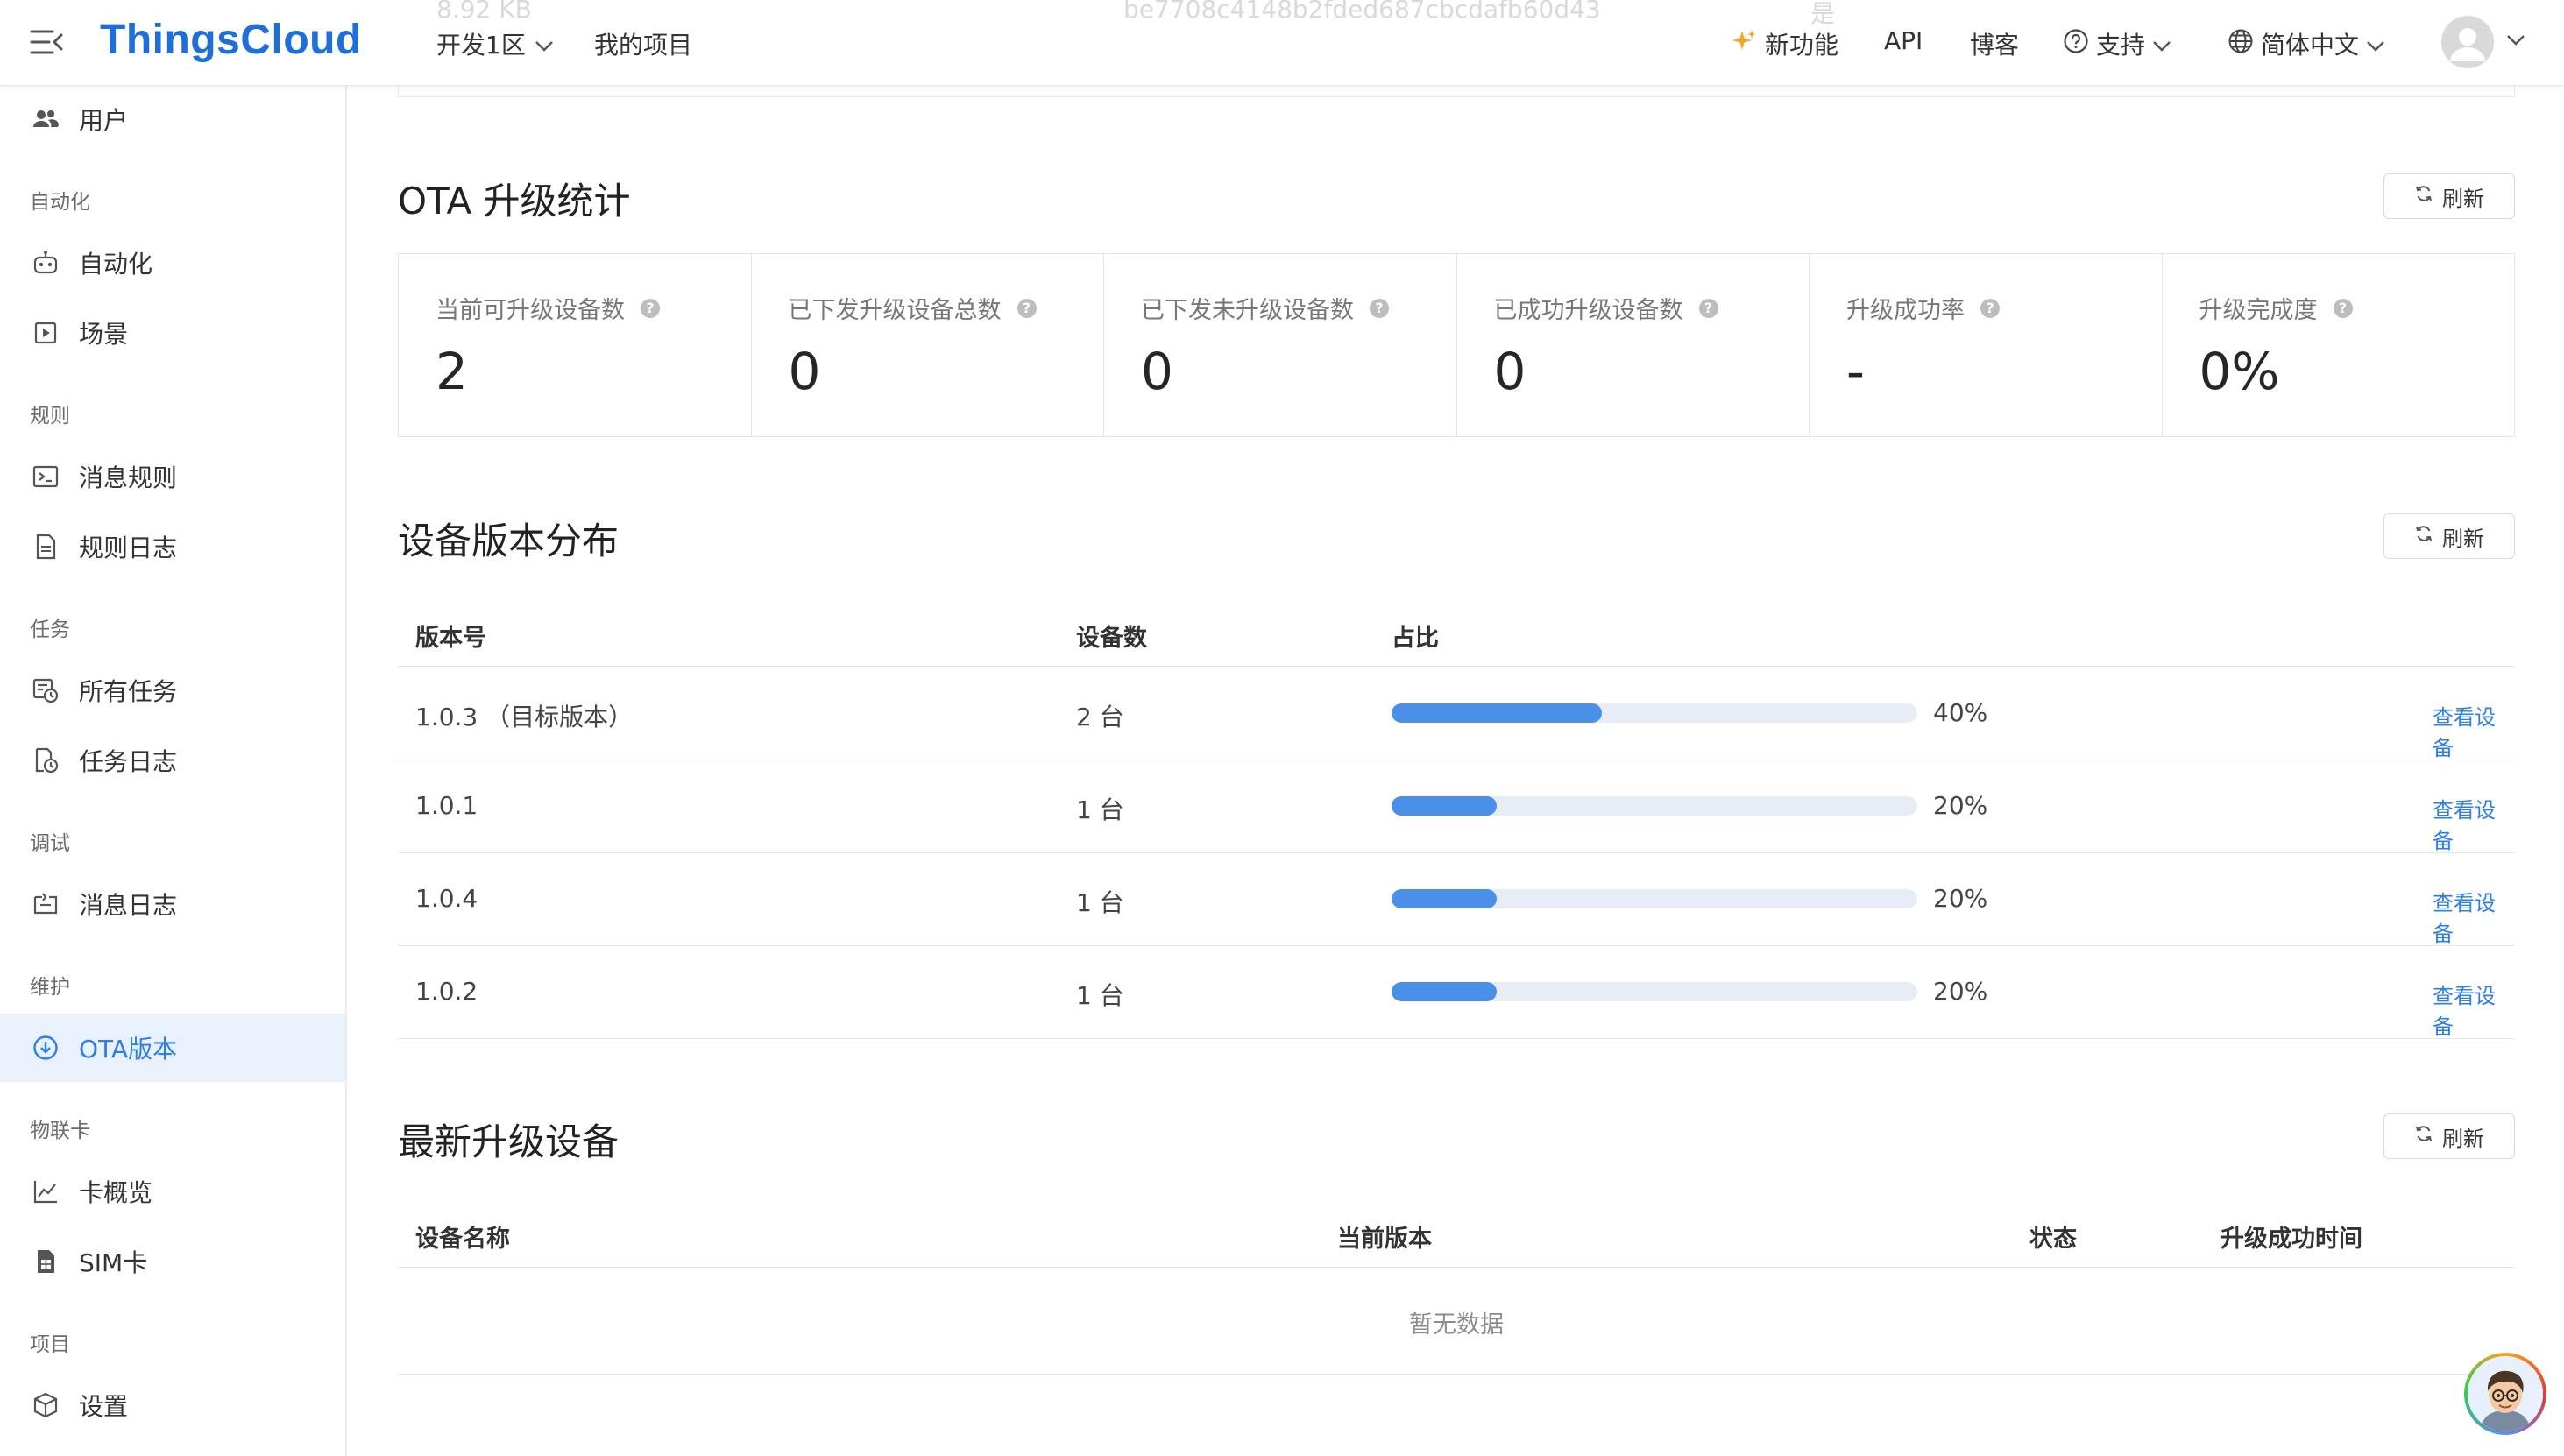 The height and width of the screenshot is (1456, 2564). What do you see at coordinates (1745, 44) in the screenshot?
I see `sparkle-icon` at bounding box center [1745, 44].